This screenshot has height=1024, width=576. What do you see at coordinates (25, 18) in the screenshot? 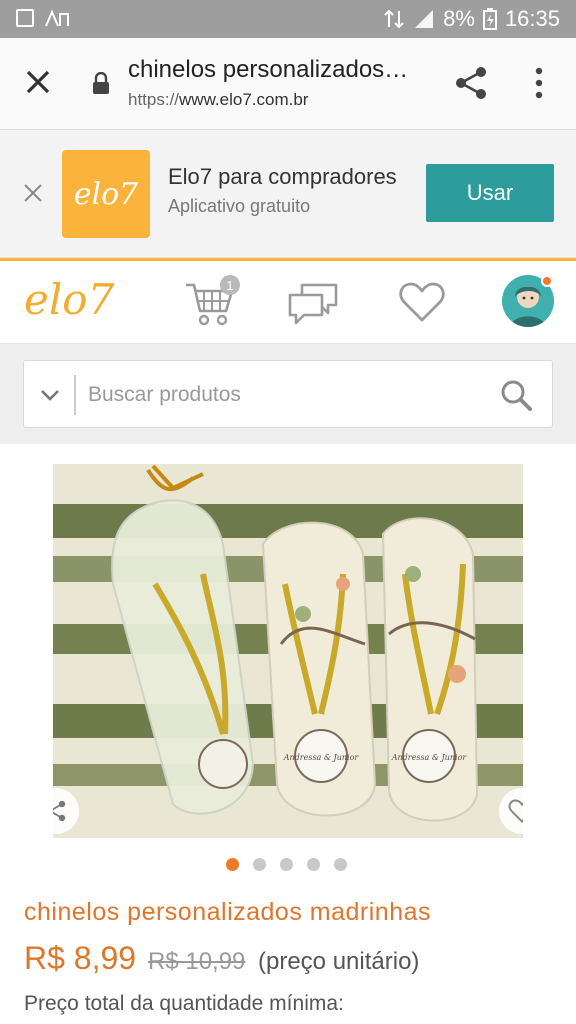
I see `gallery-notification-icon` at bounding box center [25, 18].